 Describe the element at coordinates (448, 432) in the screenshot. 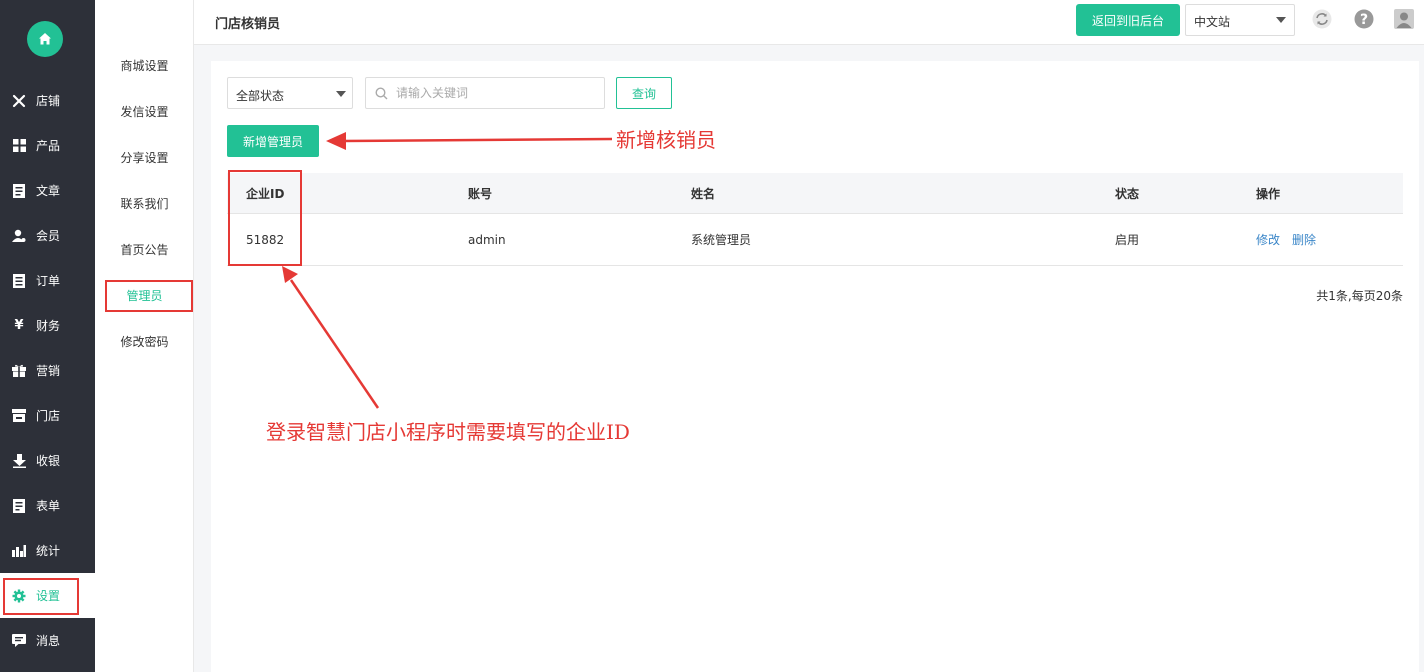

I see `annotation-enterprise-id-note: 登录智慧门店小程序时需要填写的企业ID` at that location.